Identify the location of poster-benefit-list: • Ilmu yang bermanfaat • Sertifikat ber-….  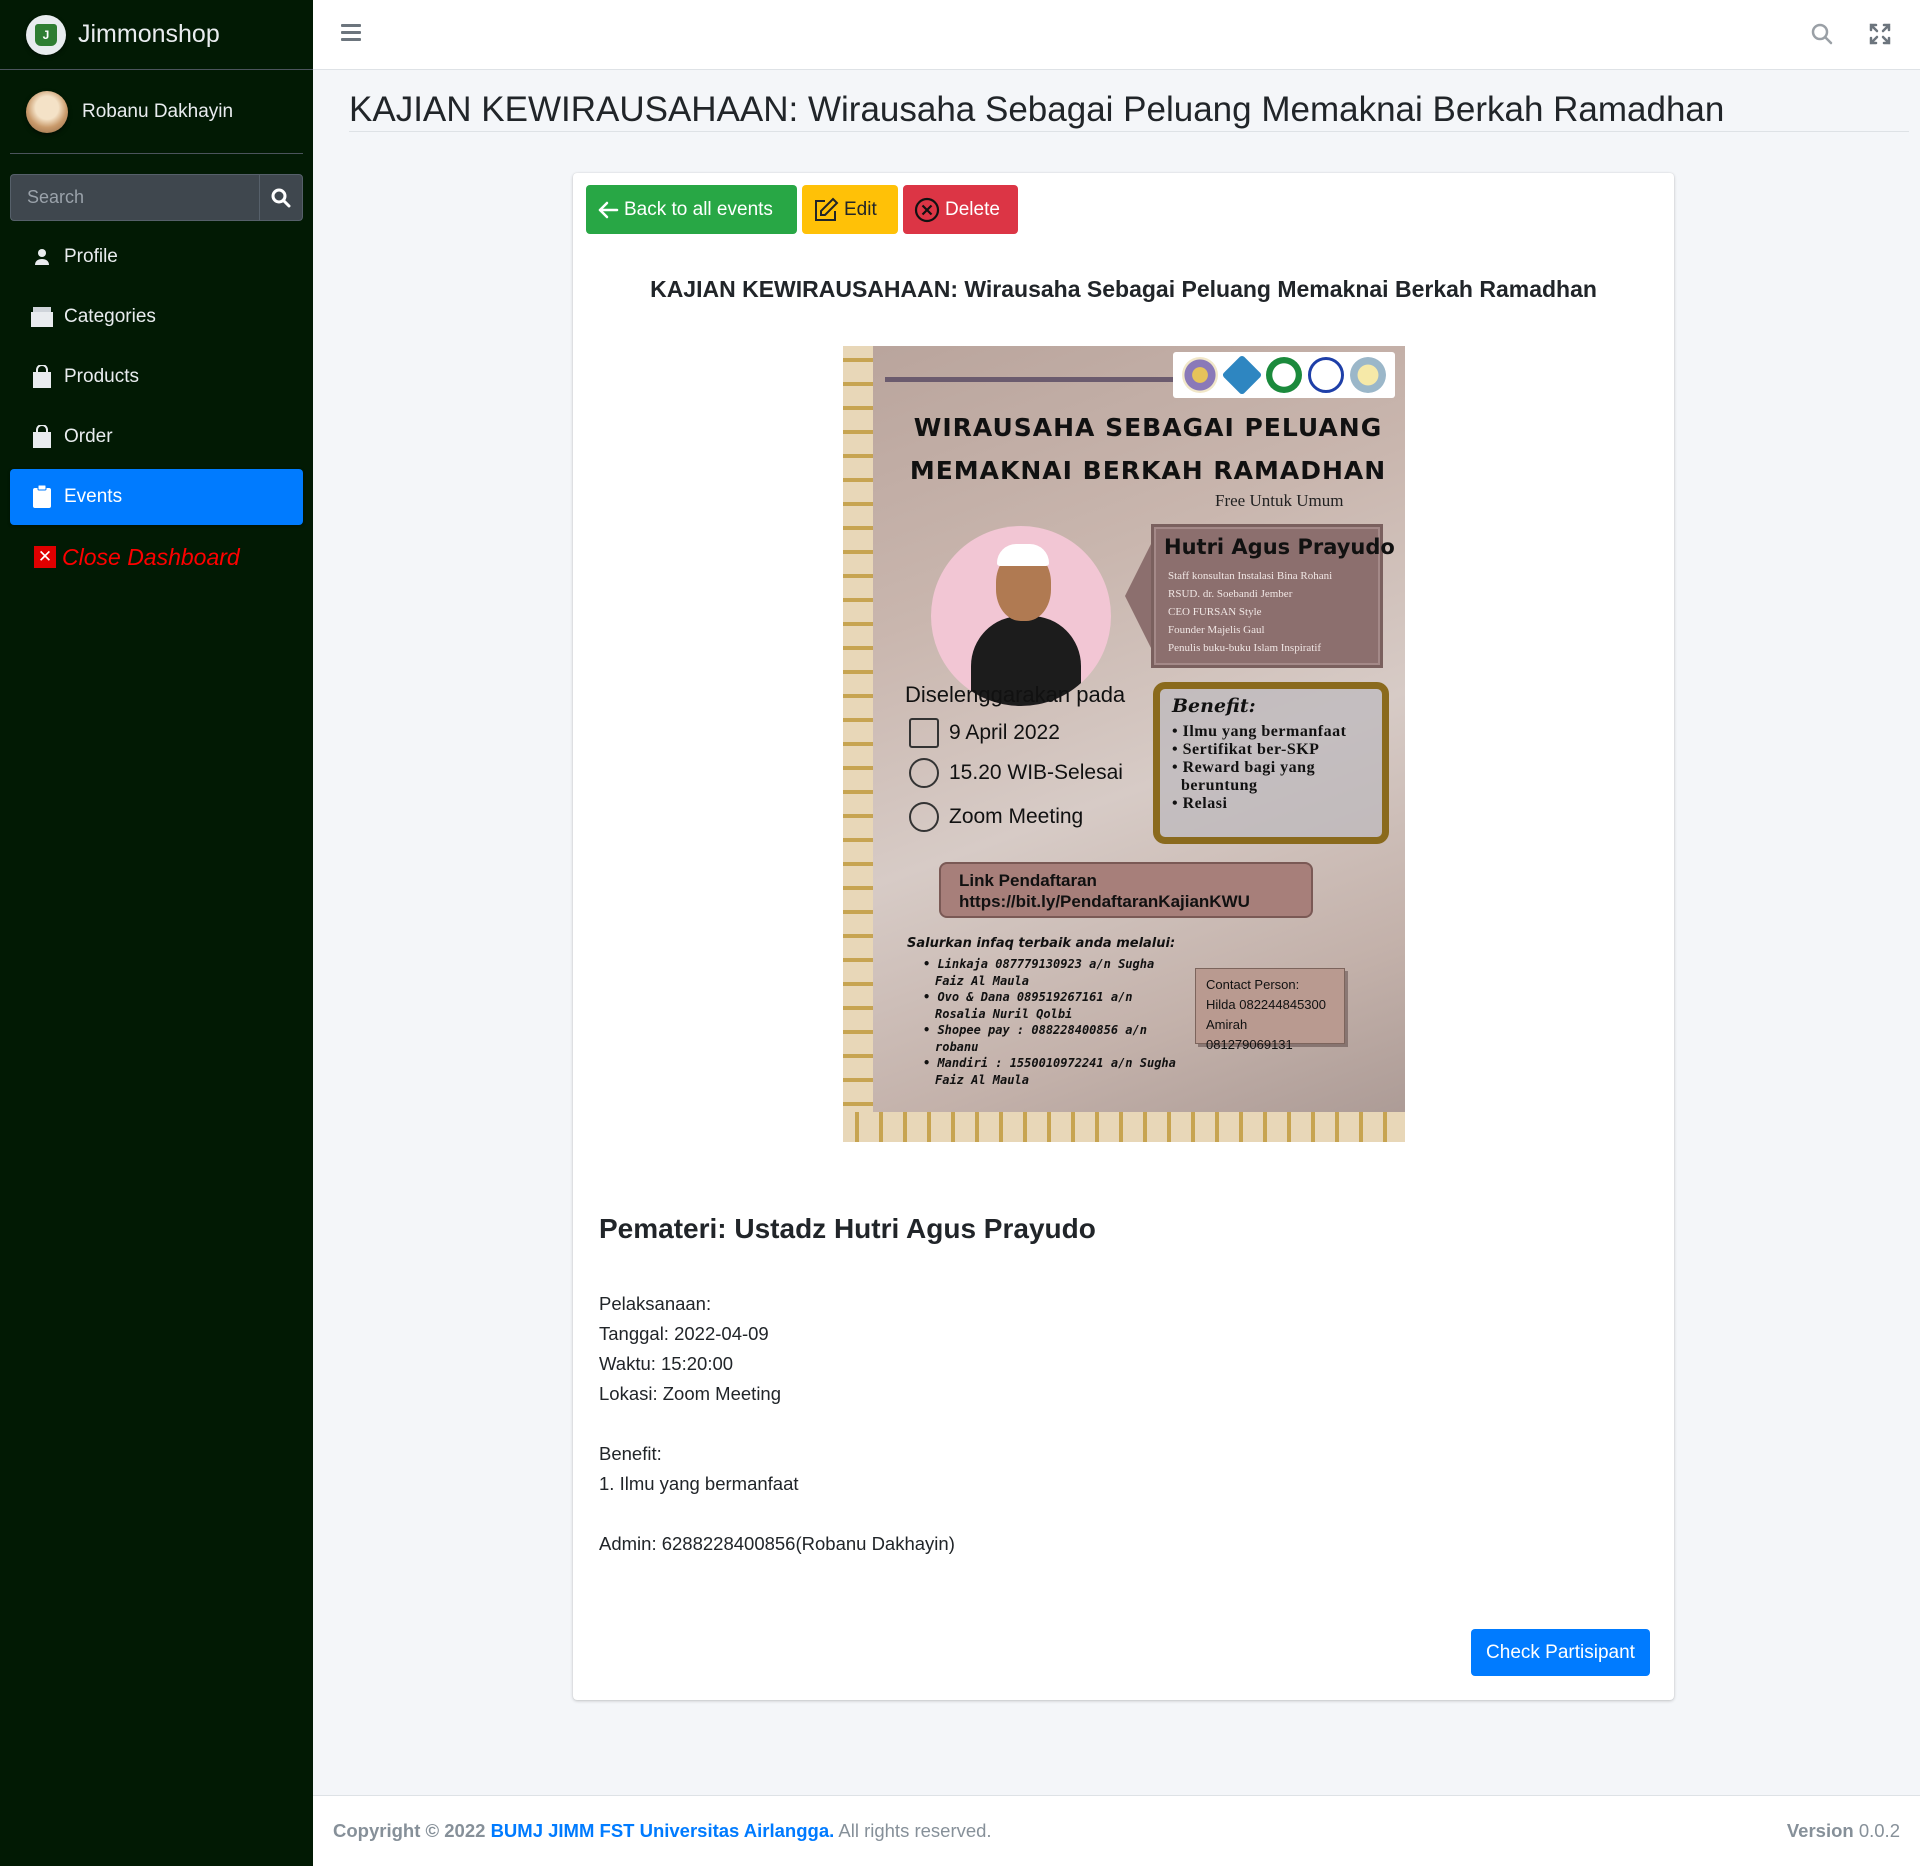
(1259, 767).